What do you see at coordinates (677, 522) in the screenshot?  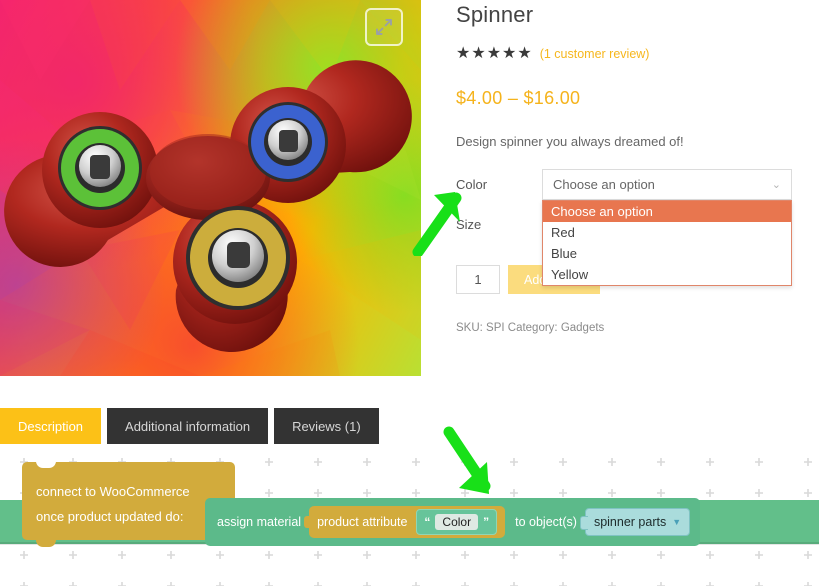 I see `chevron-down-icon: ▼` at bounding box center [677, 522].